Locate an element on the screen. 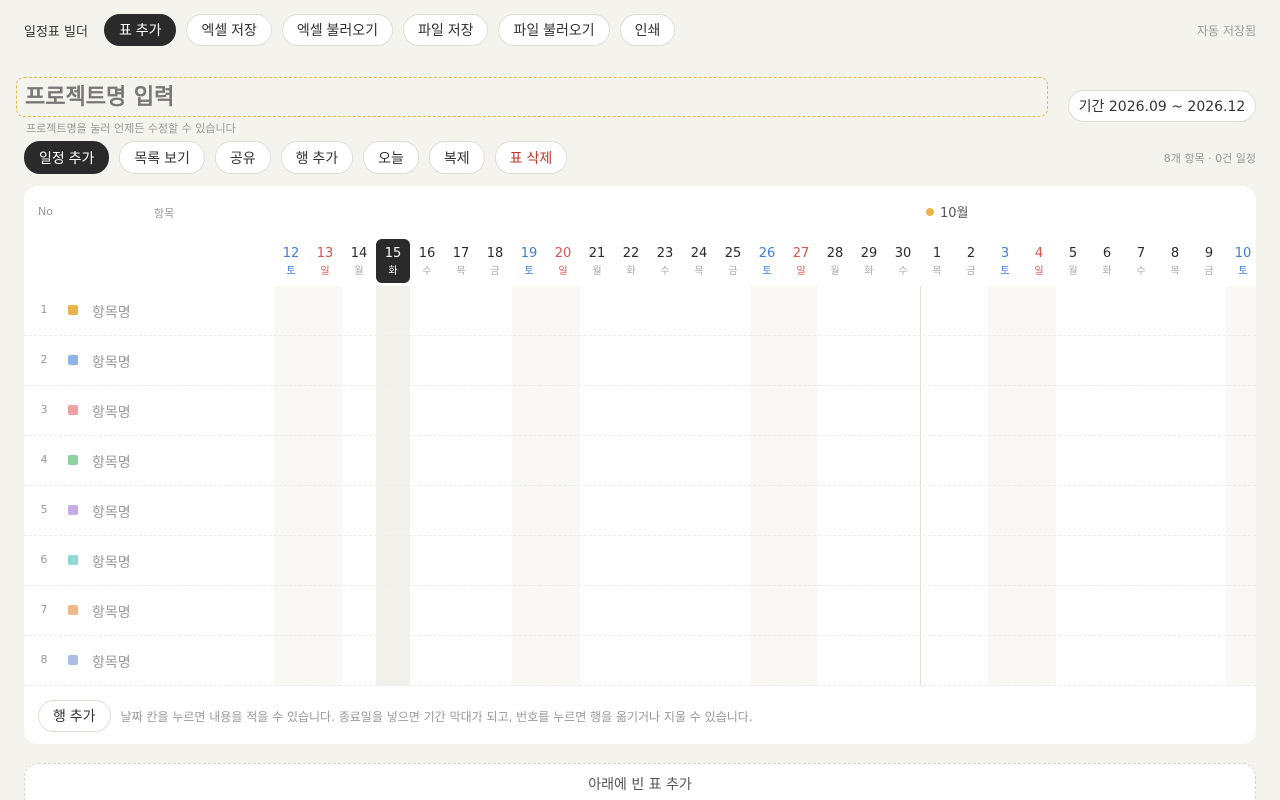 Image resolution: width=1280 pixels, height=800 pixels. row-number: 6 is located at coordinates (44, 559).